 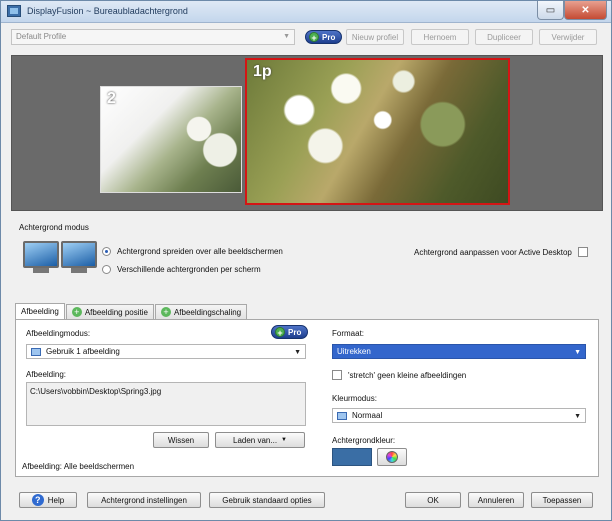 I want to click on tab-afbeeldingschaling: + Afbeeldingschaling, so click(x=201, y=311).